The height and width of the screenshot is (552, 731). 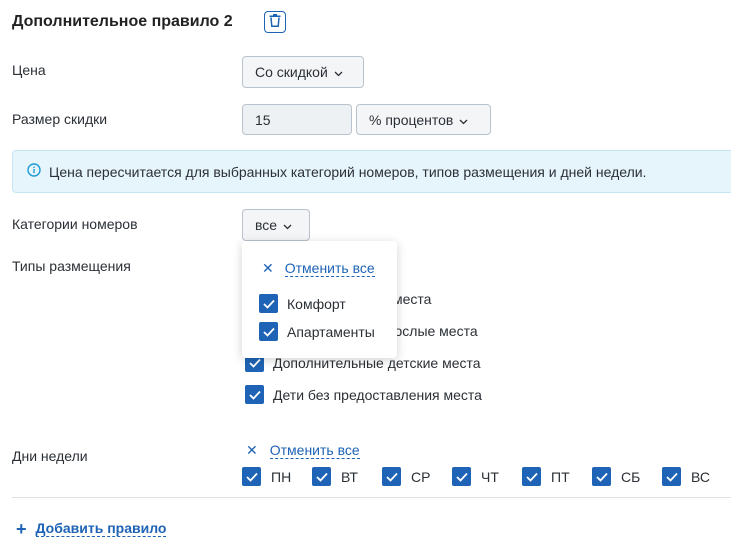 I want to click on room-categories-dropdown: ✕ Отменить все Комфорт Апартаменты, so click(x=319, y=299).